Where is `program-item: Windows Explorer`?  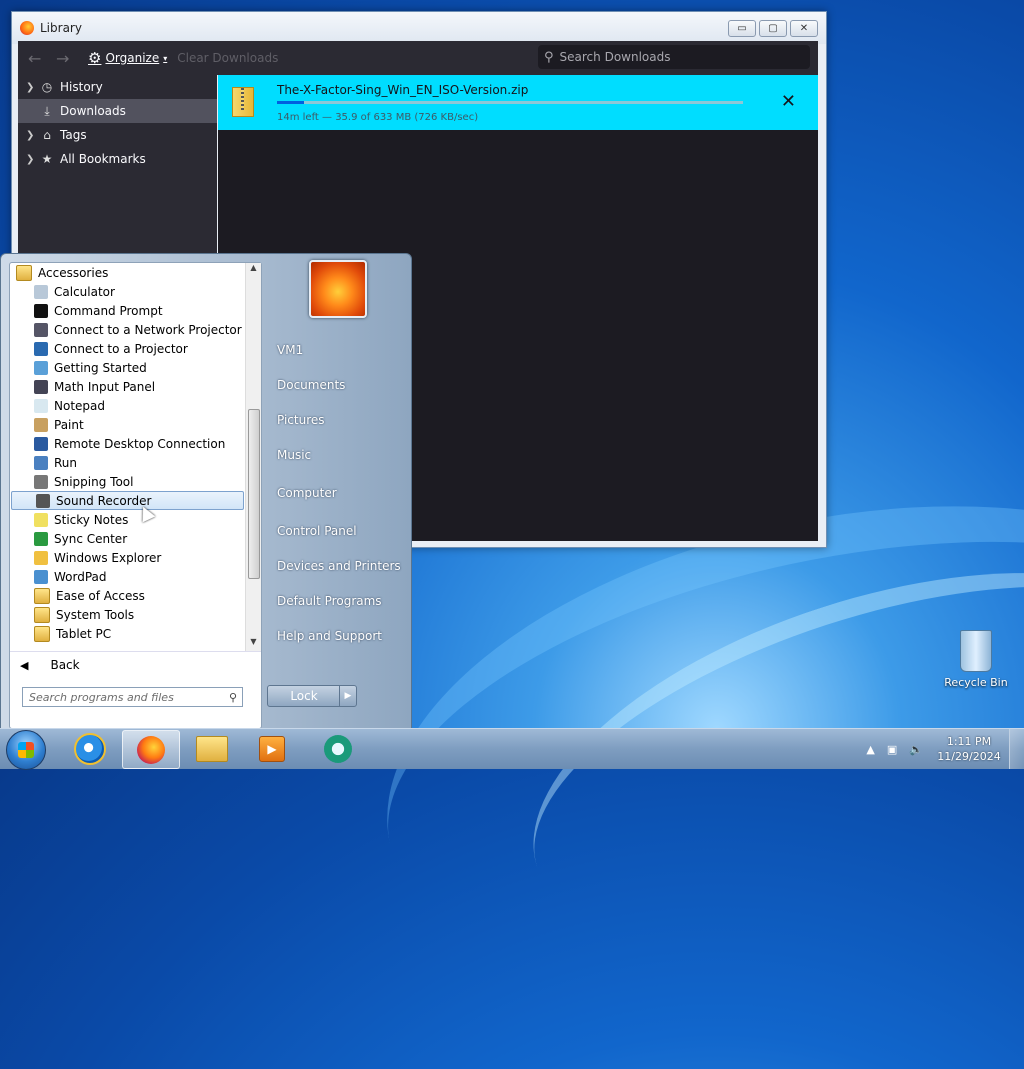 program-item: Windows Explorer is located at coordinates (127, 557).